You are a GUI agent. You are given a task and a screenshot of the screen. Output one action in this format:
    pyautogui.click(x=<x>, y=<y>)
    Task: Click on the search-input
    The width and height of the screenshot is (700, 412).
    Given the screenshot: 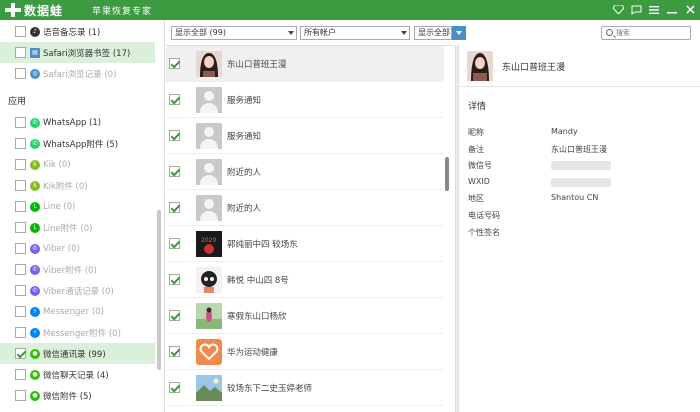 What is the action you would take?
    pyautogui.click(x=651, y=33)
    